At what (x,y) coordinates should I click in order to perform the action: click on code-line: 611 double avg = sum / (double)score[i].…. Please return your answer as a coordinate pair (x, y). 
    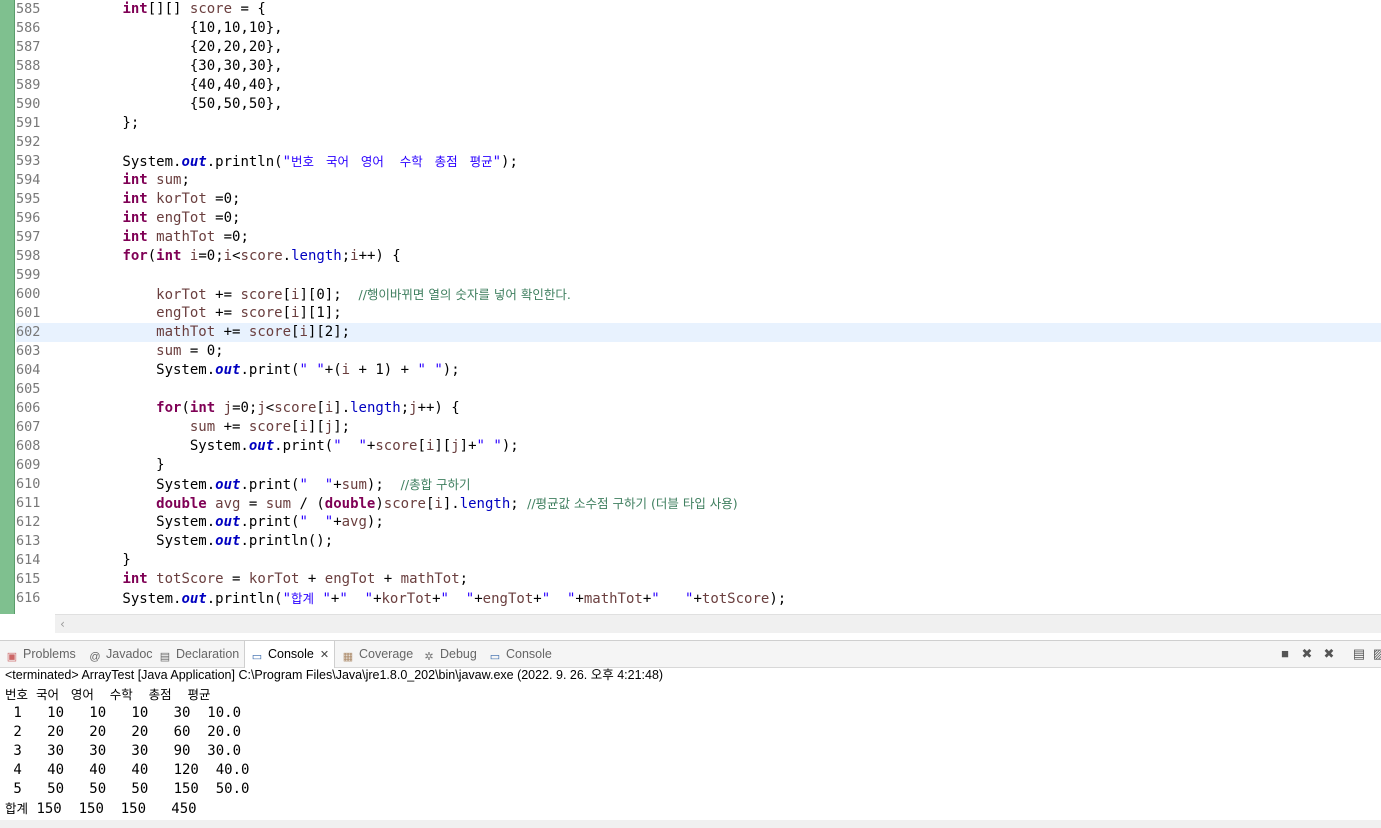
    Looking at the image, I should click on (698, 503).